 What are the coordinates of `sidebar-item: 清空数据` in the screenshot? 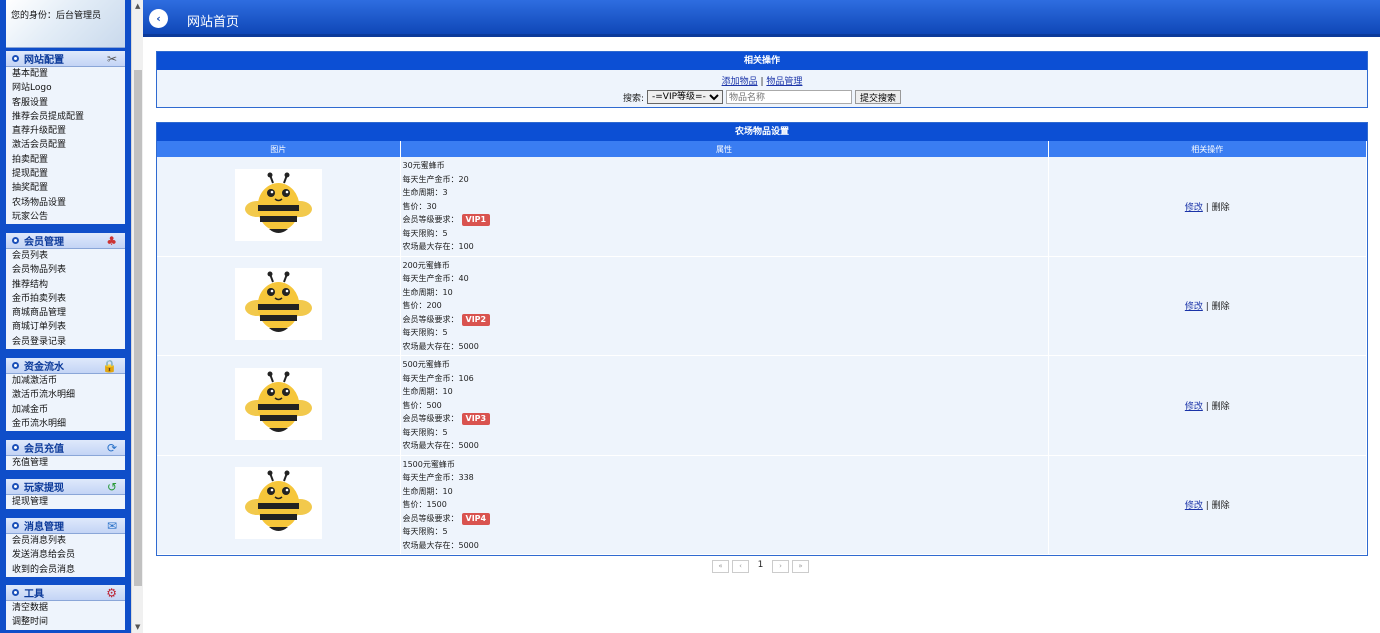 It's located at (65, 608).